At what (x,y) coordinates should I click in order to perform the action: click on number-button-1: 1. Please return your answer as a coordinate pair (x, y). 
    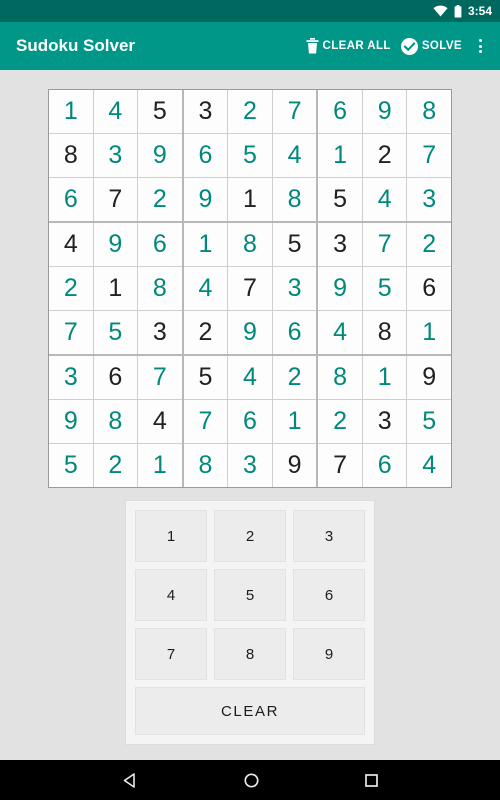
    Looking at the image, I should click on (171, 536).